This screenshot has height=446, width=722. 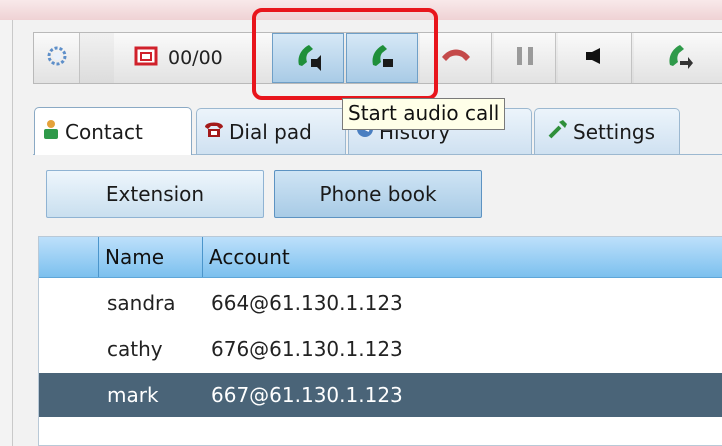 I want to click on speaker-icon, so click(x=595, y=58).